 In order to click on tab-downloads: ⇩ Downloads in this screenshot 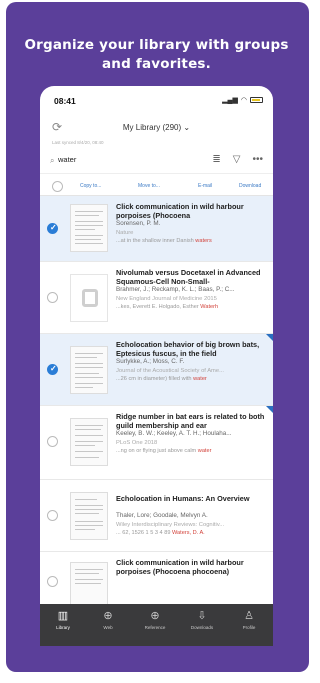, I will do `click(202, 619)`.